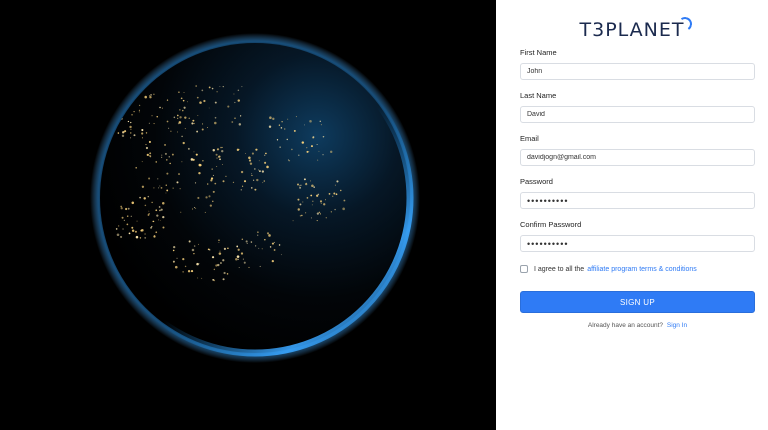 Image resolution: width=768 pixels, height=430 pixels. Describe the element at coordinates (637, 243) in the screenshot. I see `confirm-password-input` at that location.